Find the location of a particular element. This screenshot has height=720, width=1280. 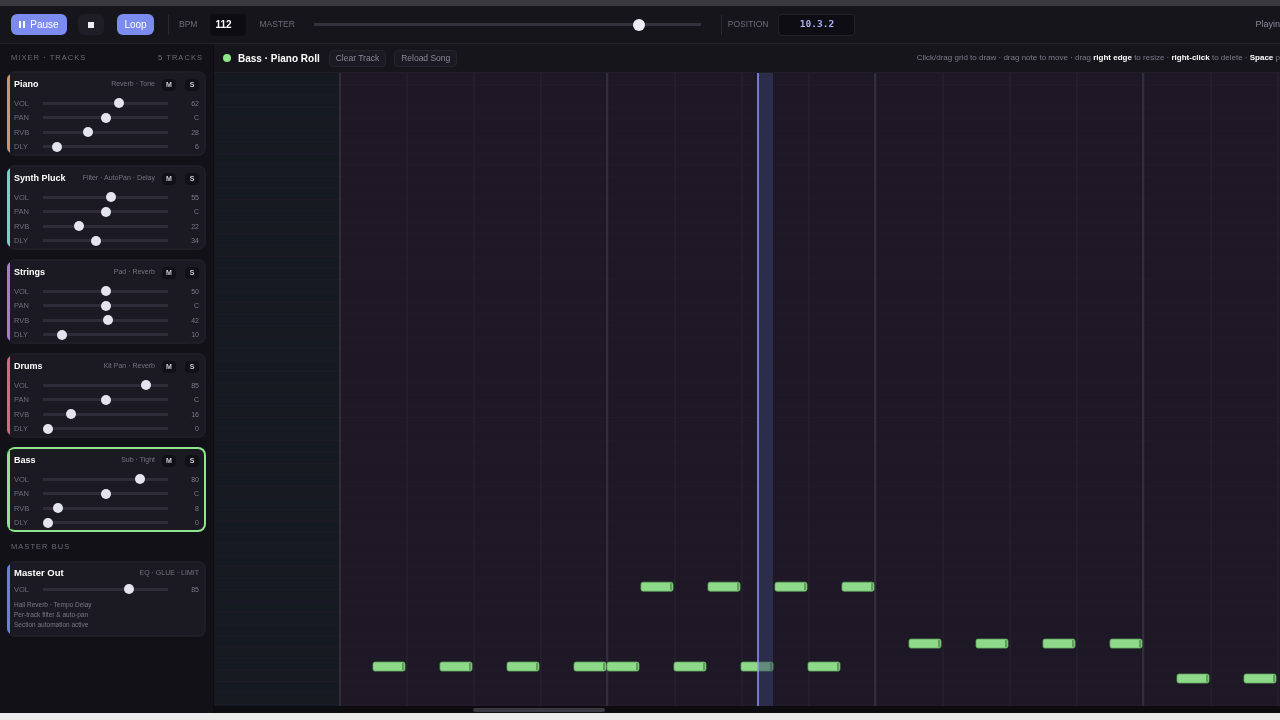

bpm-label: BPM is located at coordinates (188, 24).